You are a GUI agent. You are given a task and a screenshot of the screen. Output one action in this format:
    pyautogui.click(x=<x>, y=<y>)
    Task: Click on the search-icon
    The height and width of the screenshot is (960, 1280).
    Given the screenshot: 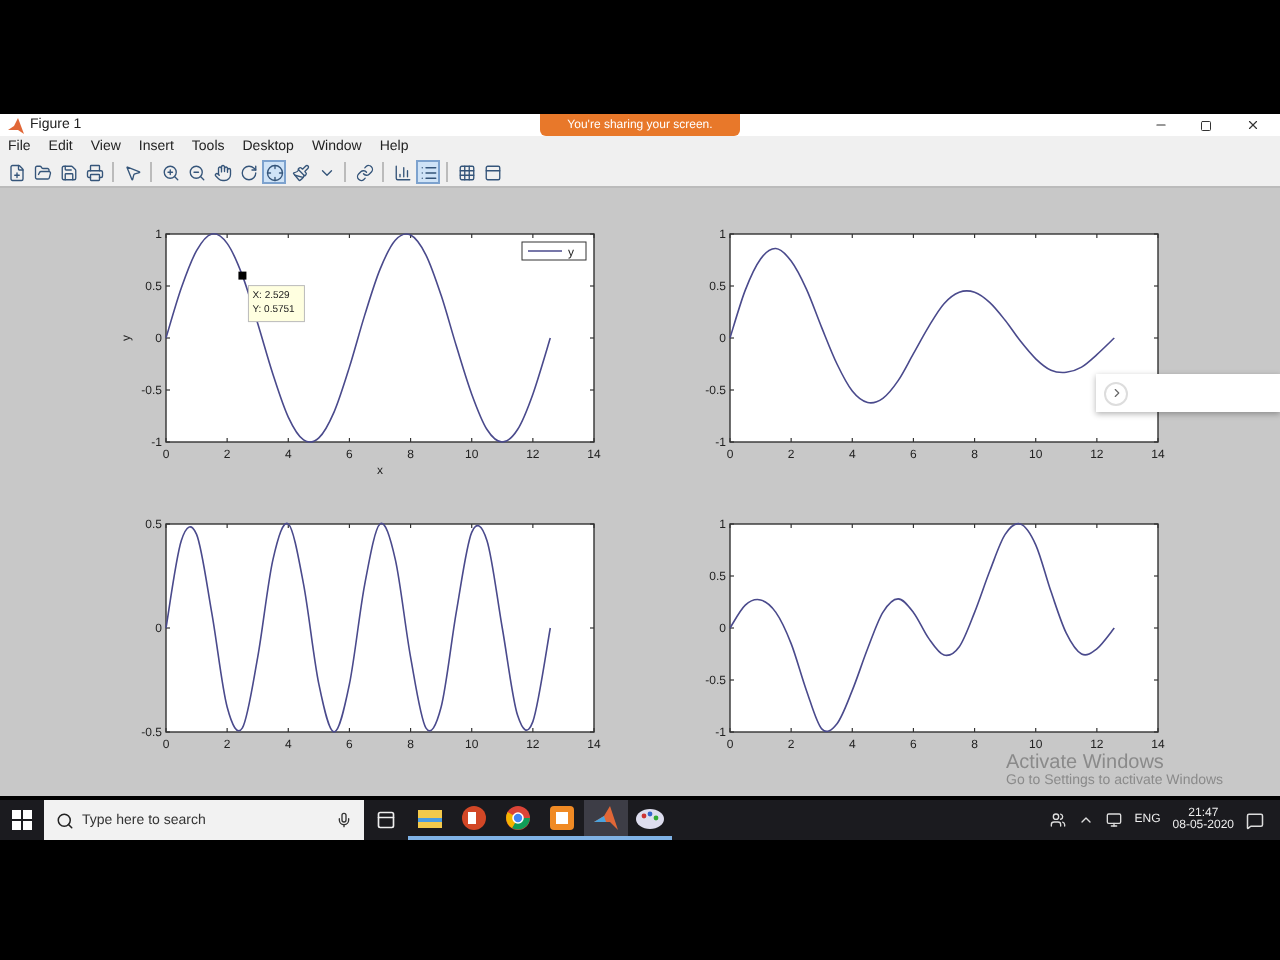 What is the action you would take?
    pyautogui.click(x=65, y=820)
    